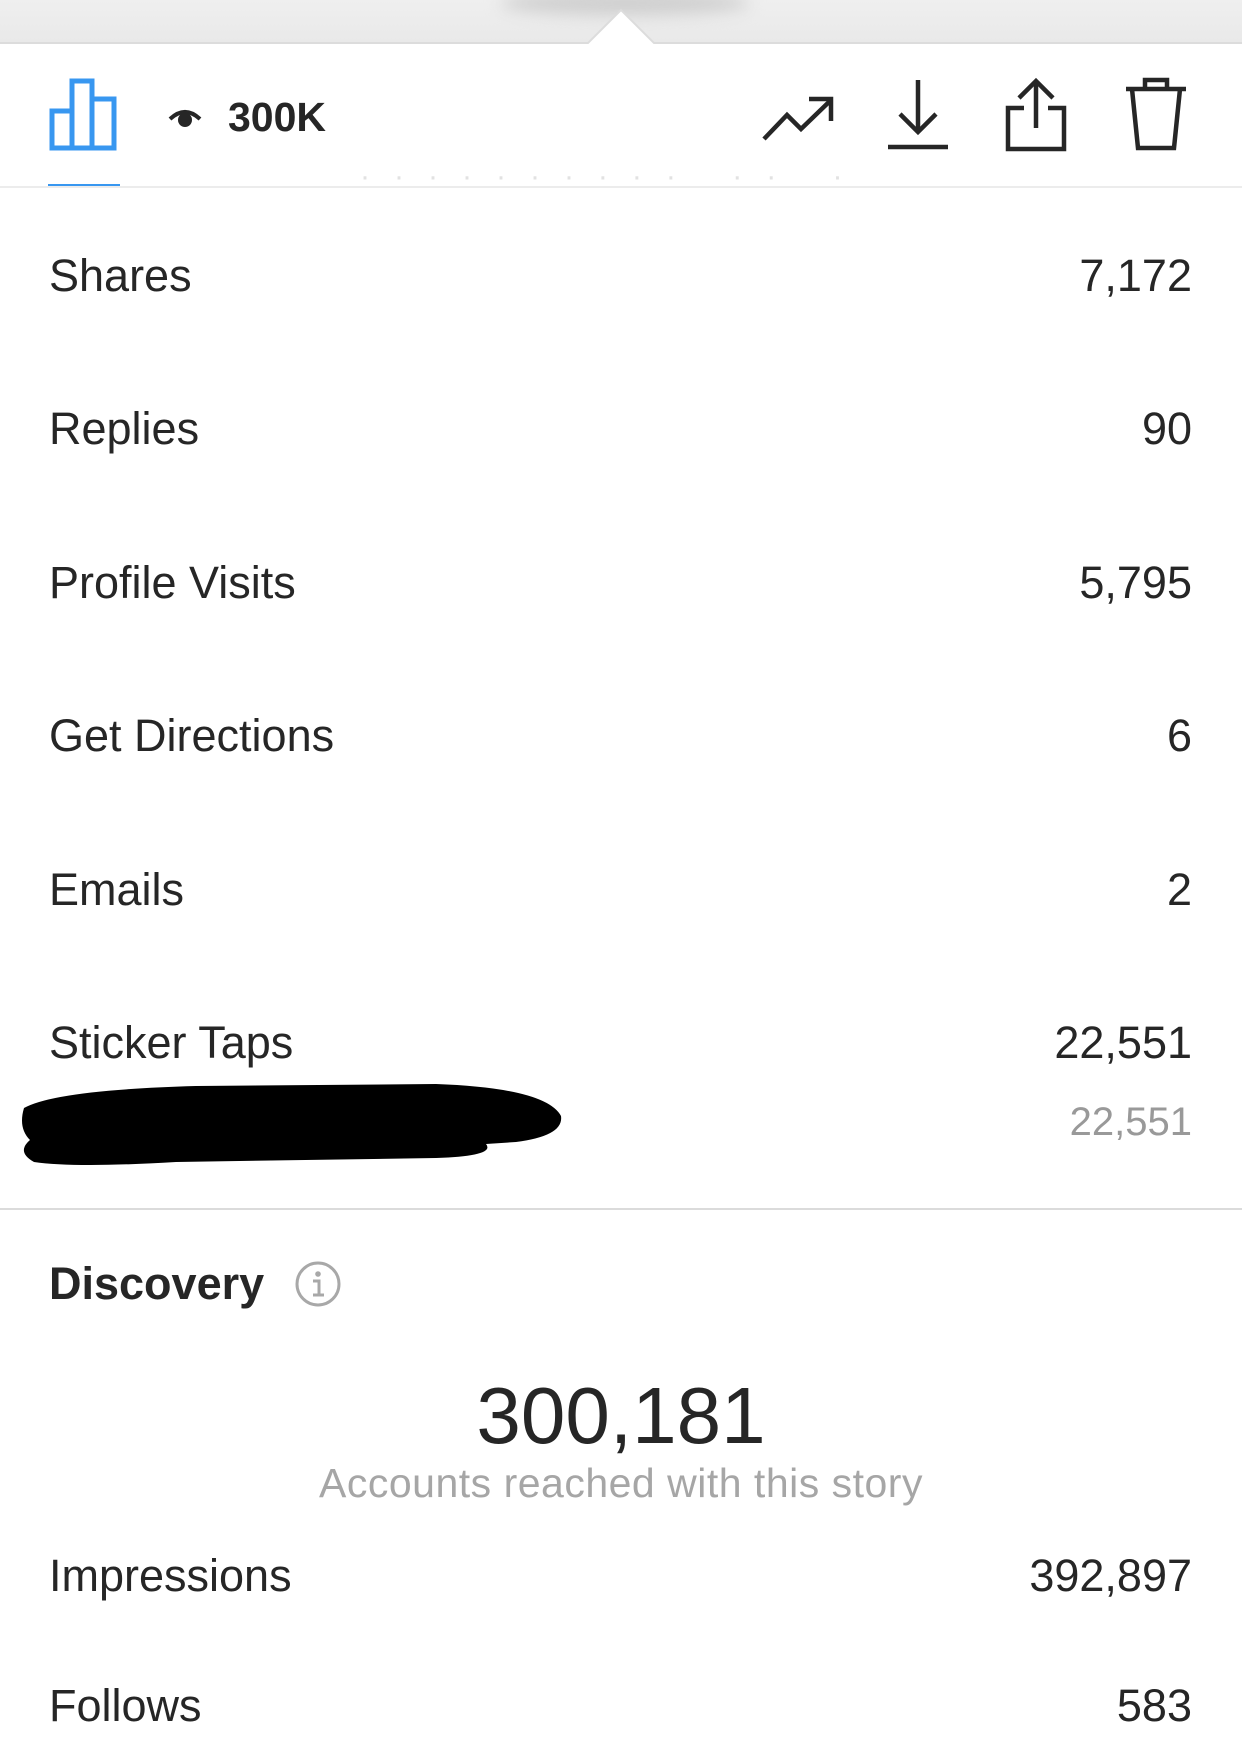  What do you see at coordinates (277, 117) in the screenshot?
I see `view-count-value: 300K` at bounding box center [277, 117].